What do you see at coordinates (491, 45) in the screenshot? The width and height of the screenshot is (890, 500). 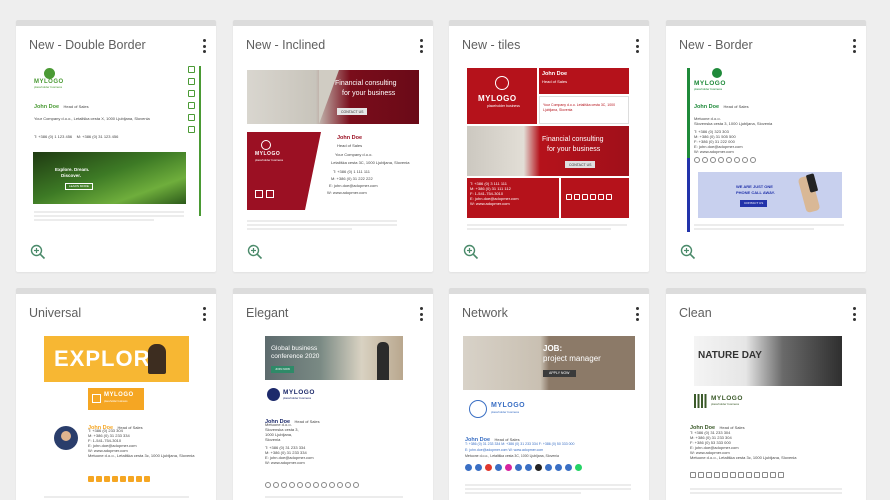 I see `card-title: New - tiles` at bounding box center [491, 45].